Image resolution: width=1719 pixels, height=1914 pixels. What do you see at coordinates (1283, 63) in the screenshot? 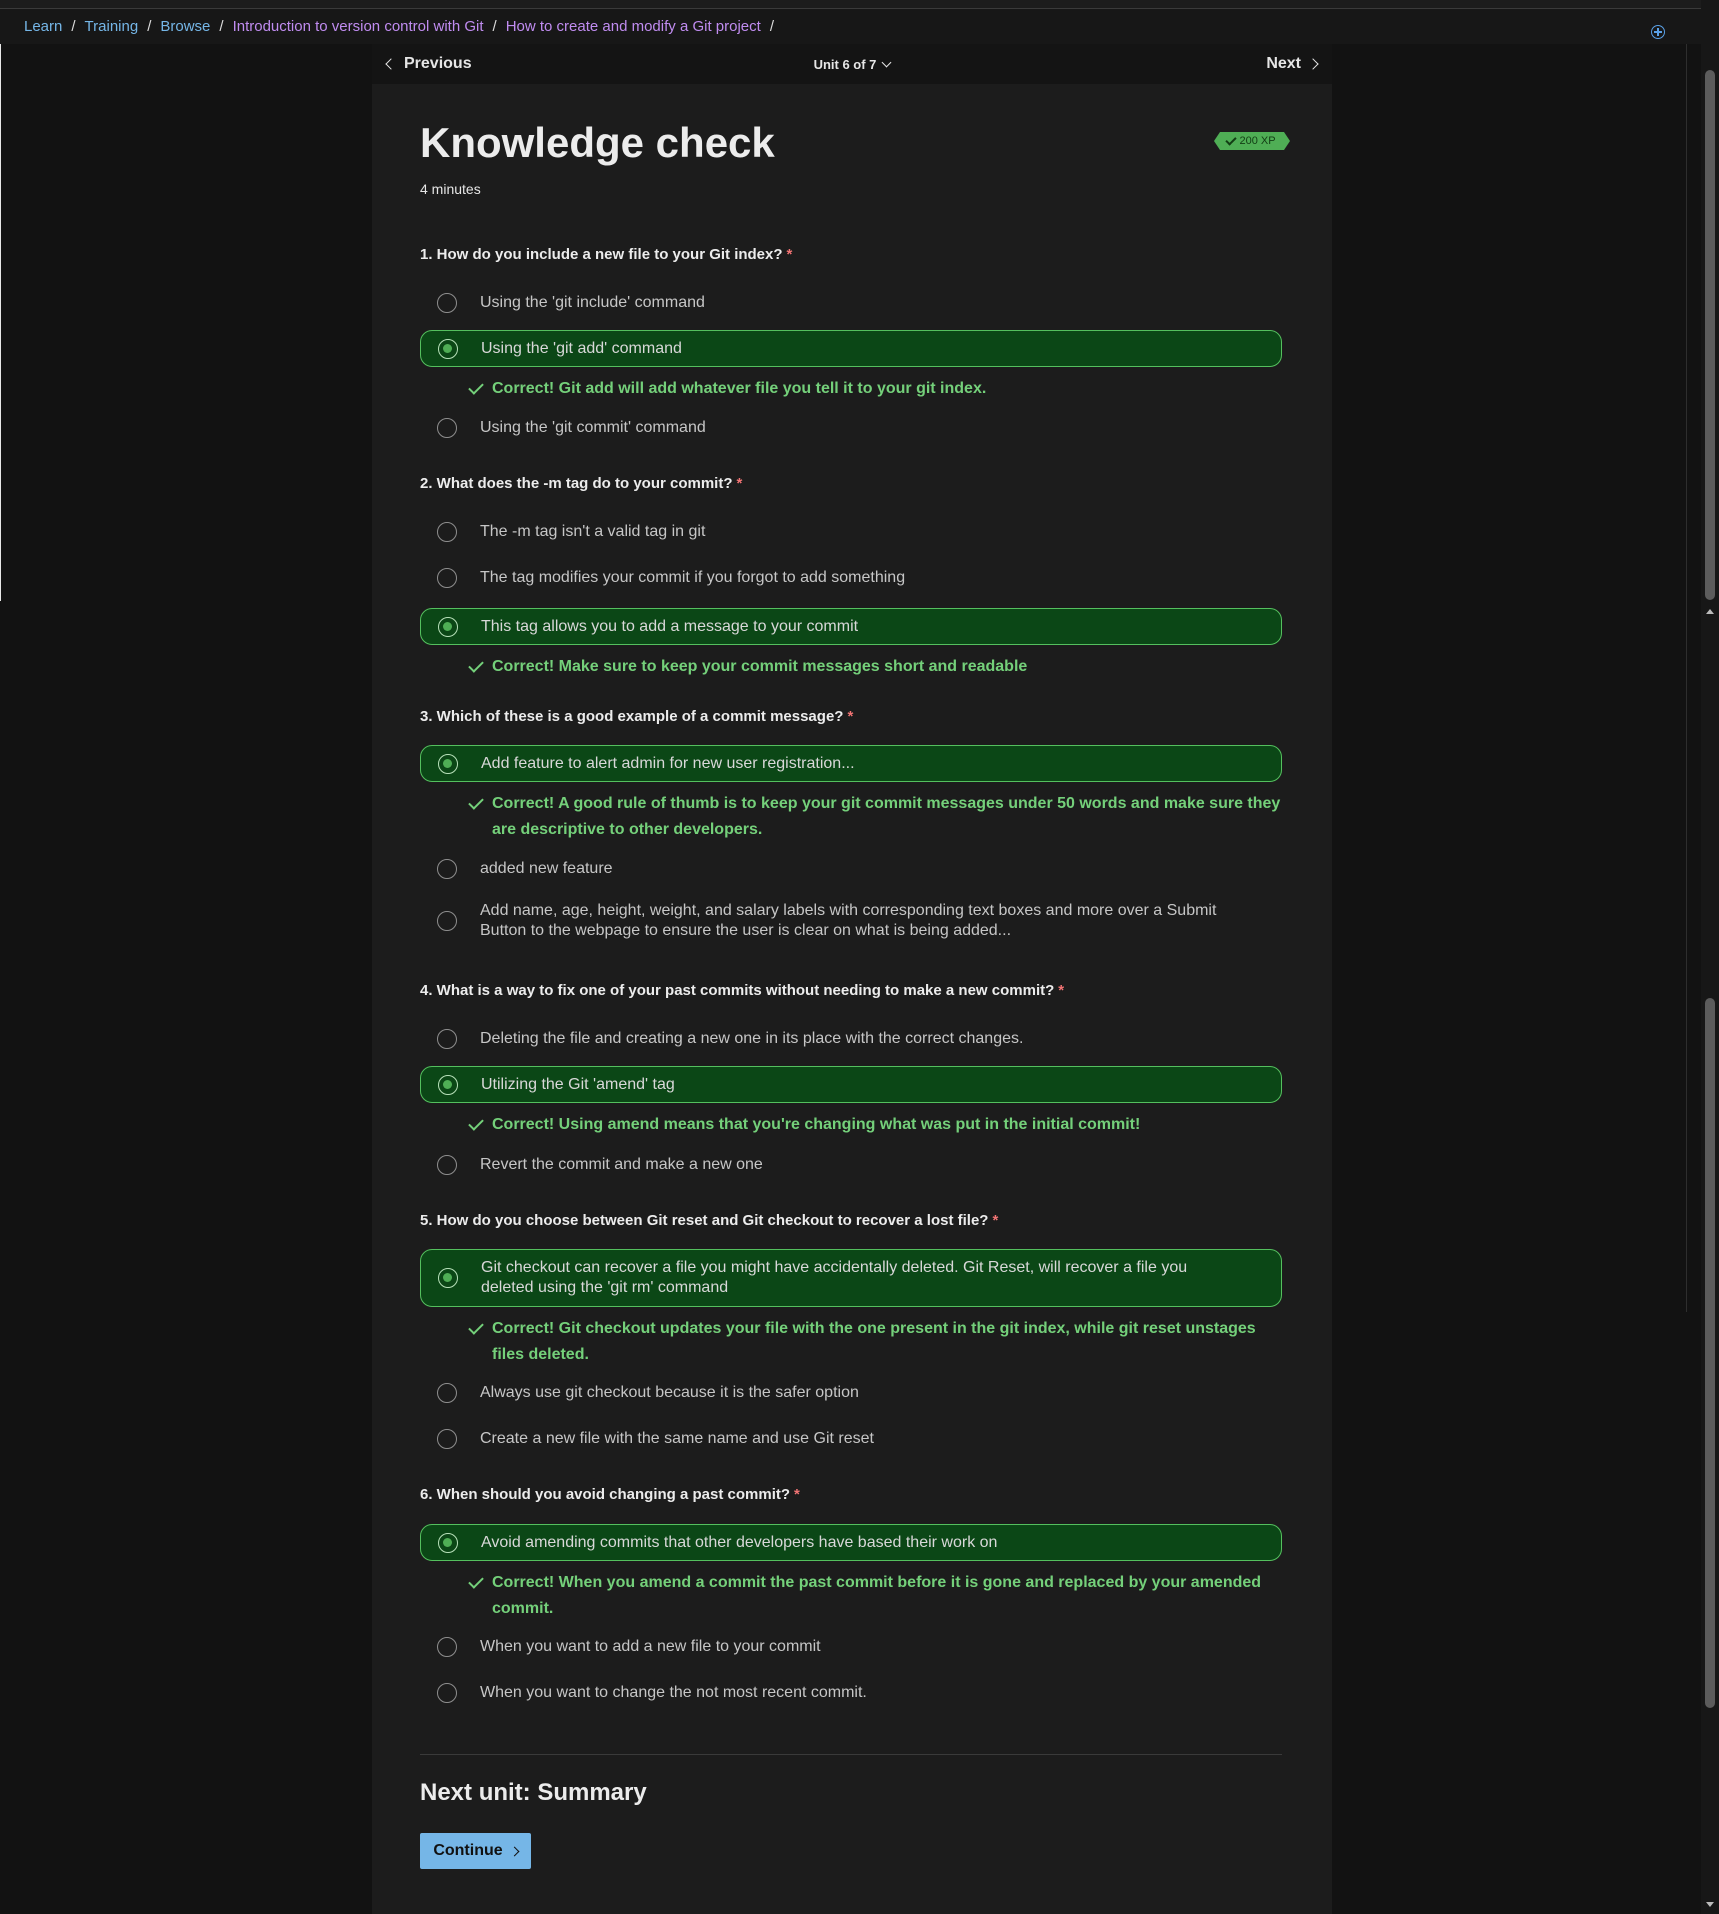
I see `next-label: Next` at bounding box center [1283, 63].